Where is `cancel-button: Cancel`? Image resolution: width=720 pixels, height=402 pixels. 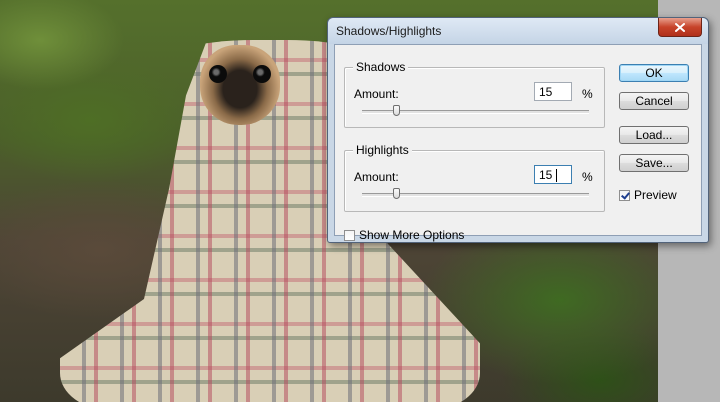 cancel-button: Cancel is located at coordinates (654, 101).